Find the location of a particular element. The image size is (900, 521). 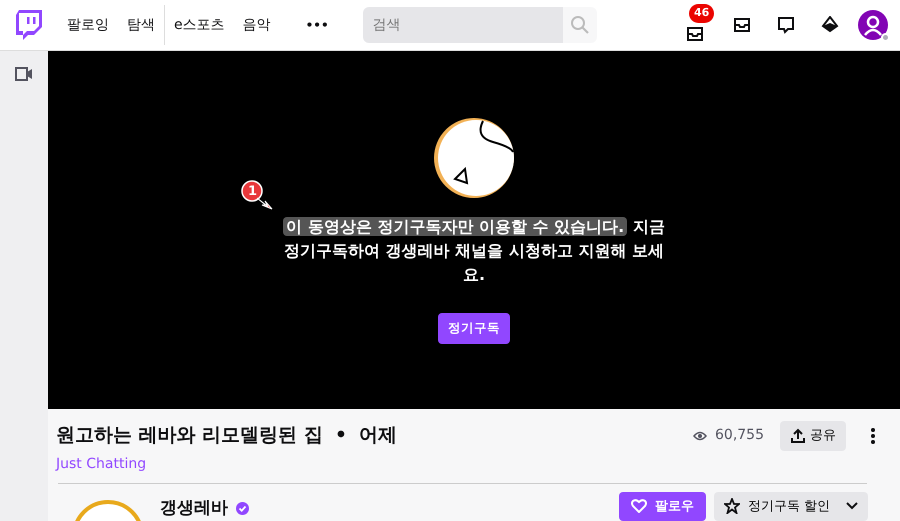

nav-link: 탐색 is located at coordinates (141, 25).